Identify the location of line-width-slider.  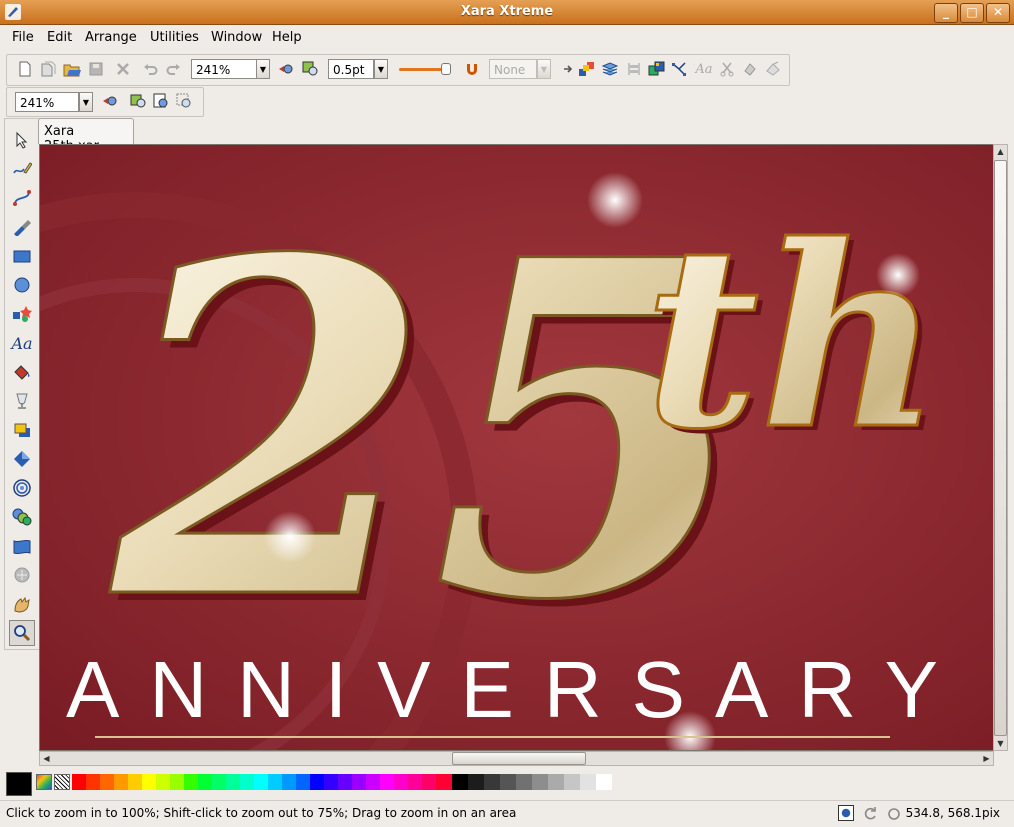
(425, 69).